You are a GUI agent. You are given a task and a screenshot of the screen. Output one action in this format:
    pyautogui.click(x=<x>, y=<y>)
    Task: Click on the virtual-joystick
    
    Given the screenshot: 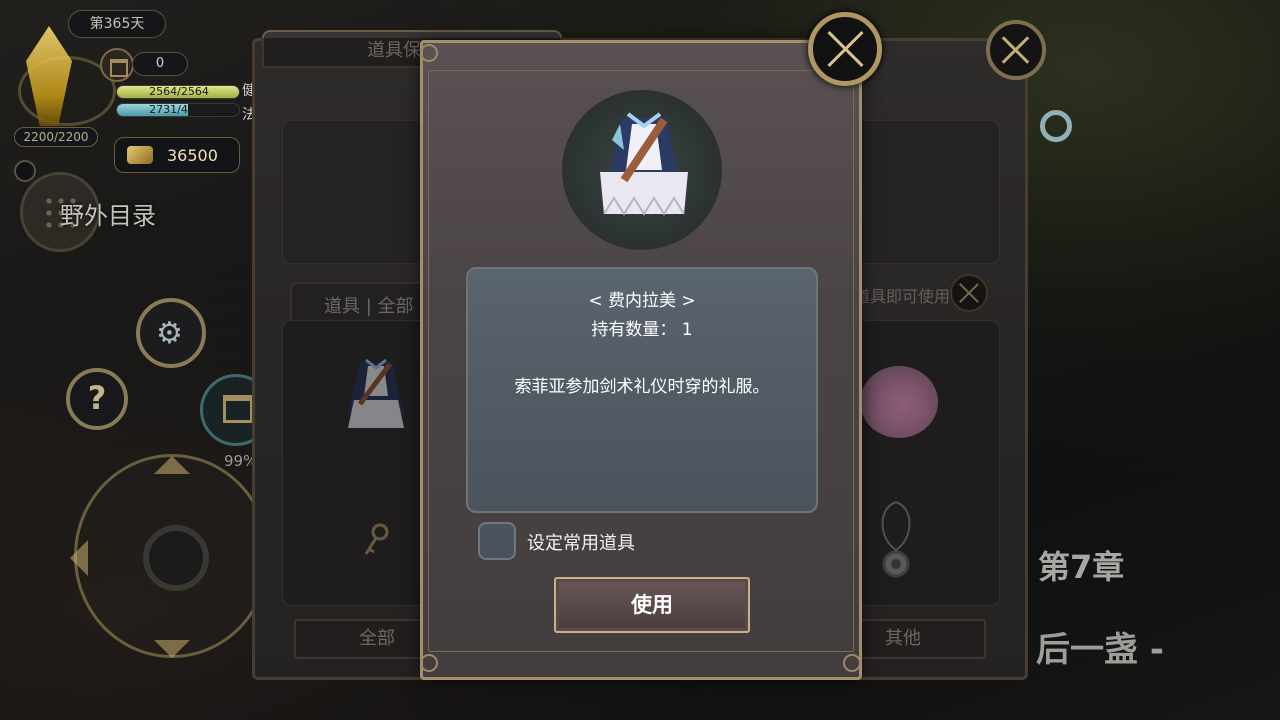 What is the action you would take?
    pyautogui.click(x=172, y=556)
    